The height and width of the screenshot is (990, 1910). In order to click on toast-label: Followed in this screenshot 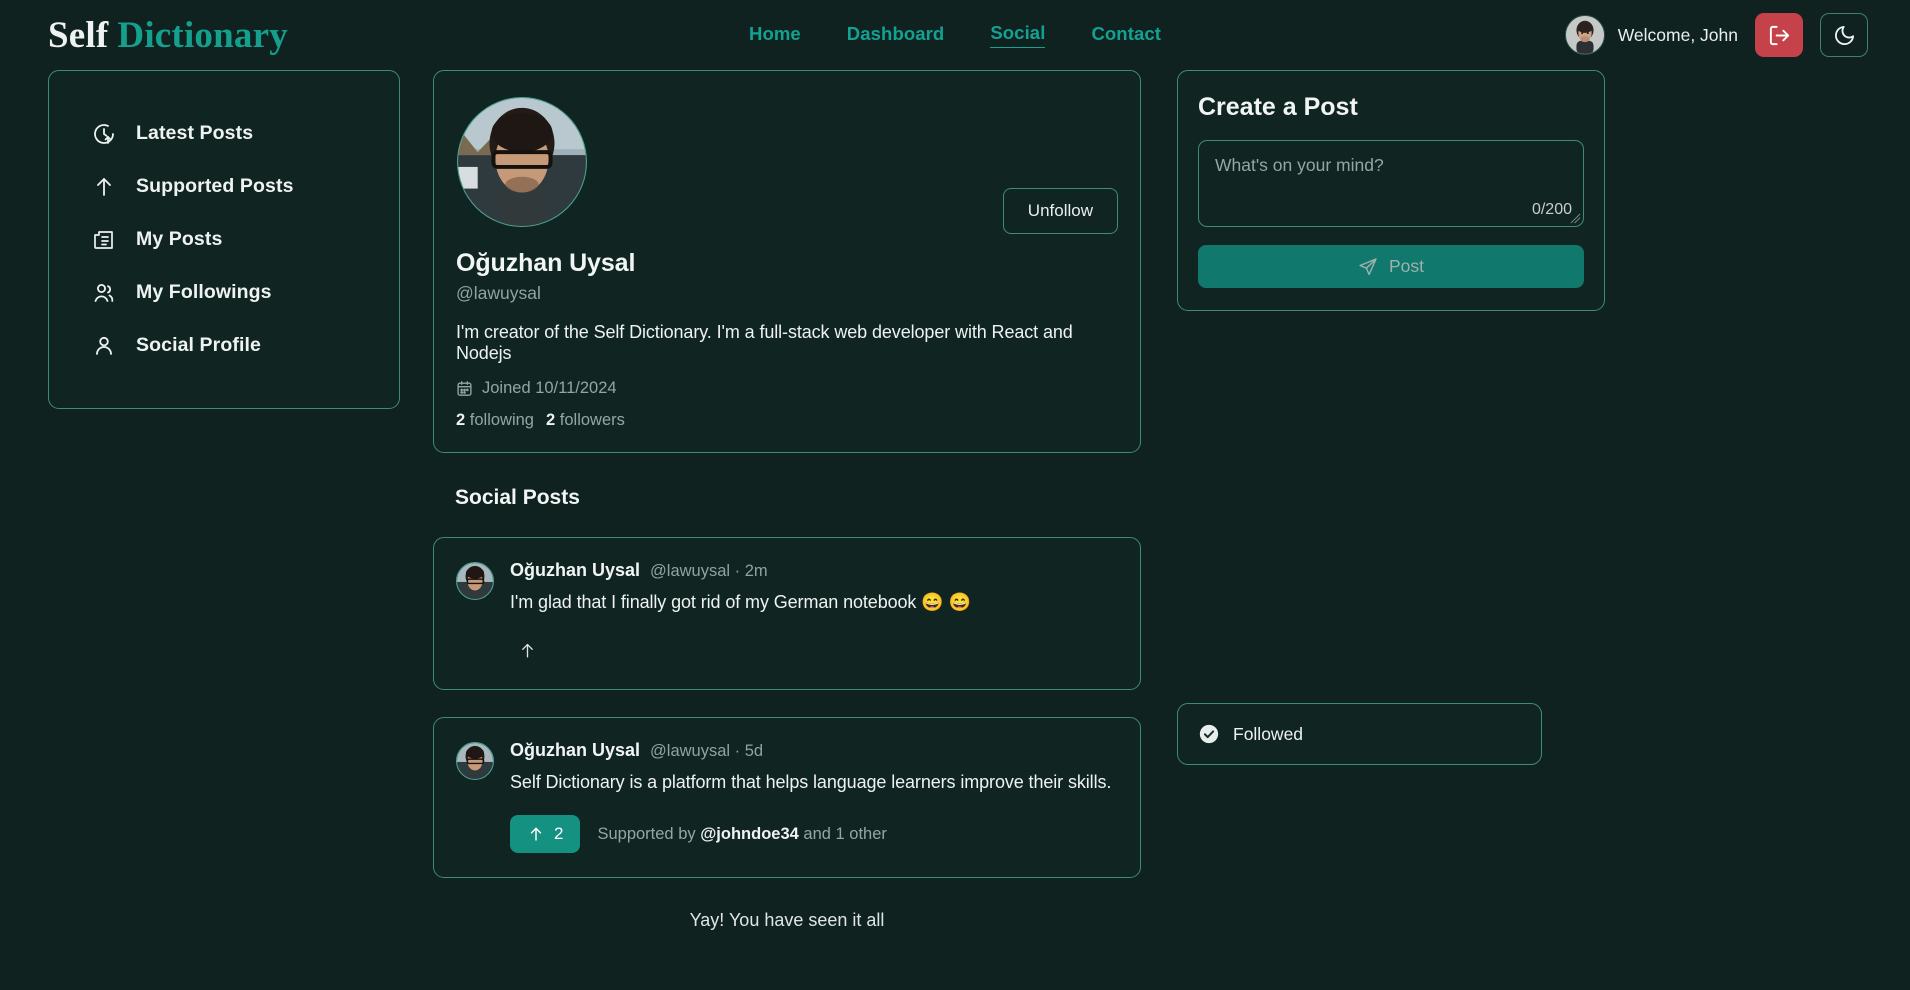, I will do `click(1268, 733)`.